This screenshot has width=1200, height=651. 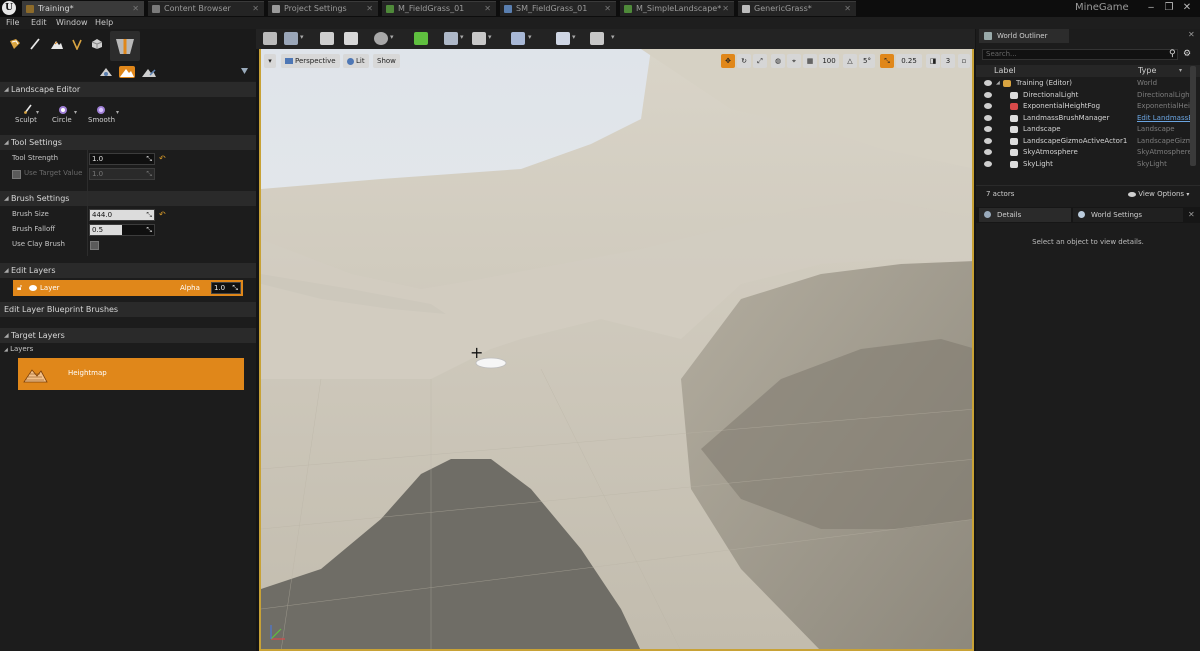 I want to click on menu-edit: Edit, so click(x=39, y=23).